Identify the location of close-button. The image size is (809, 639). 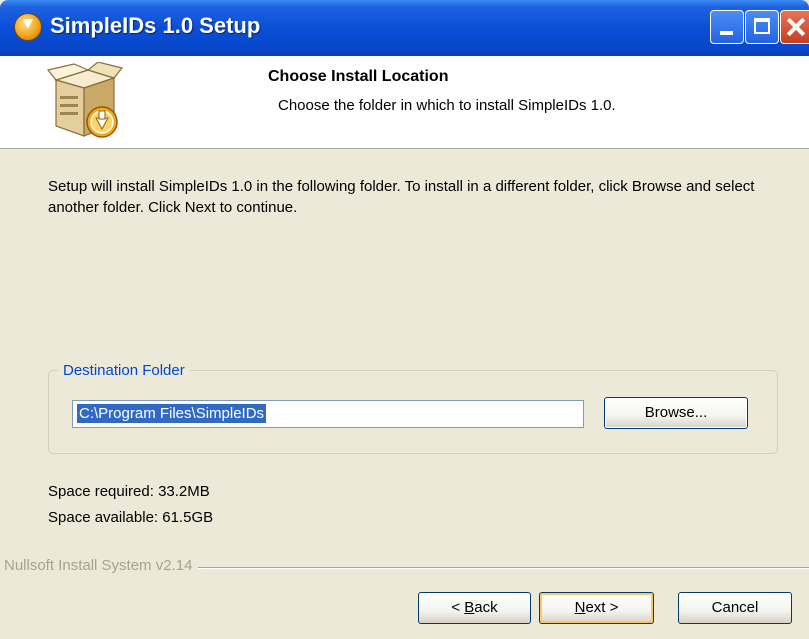
(794, 27).